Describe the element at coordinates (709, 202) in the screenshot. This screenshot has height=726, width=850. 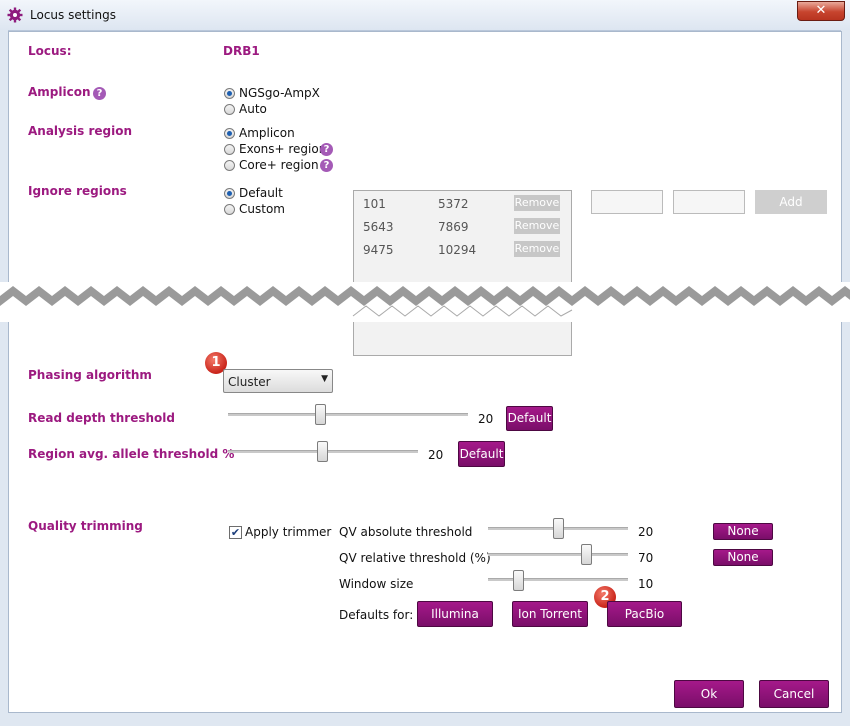
I see `region-end-input` at that location.